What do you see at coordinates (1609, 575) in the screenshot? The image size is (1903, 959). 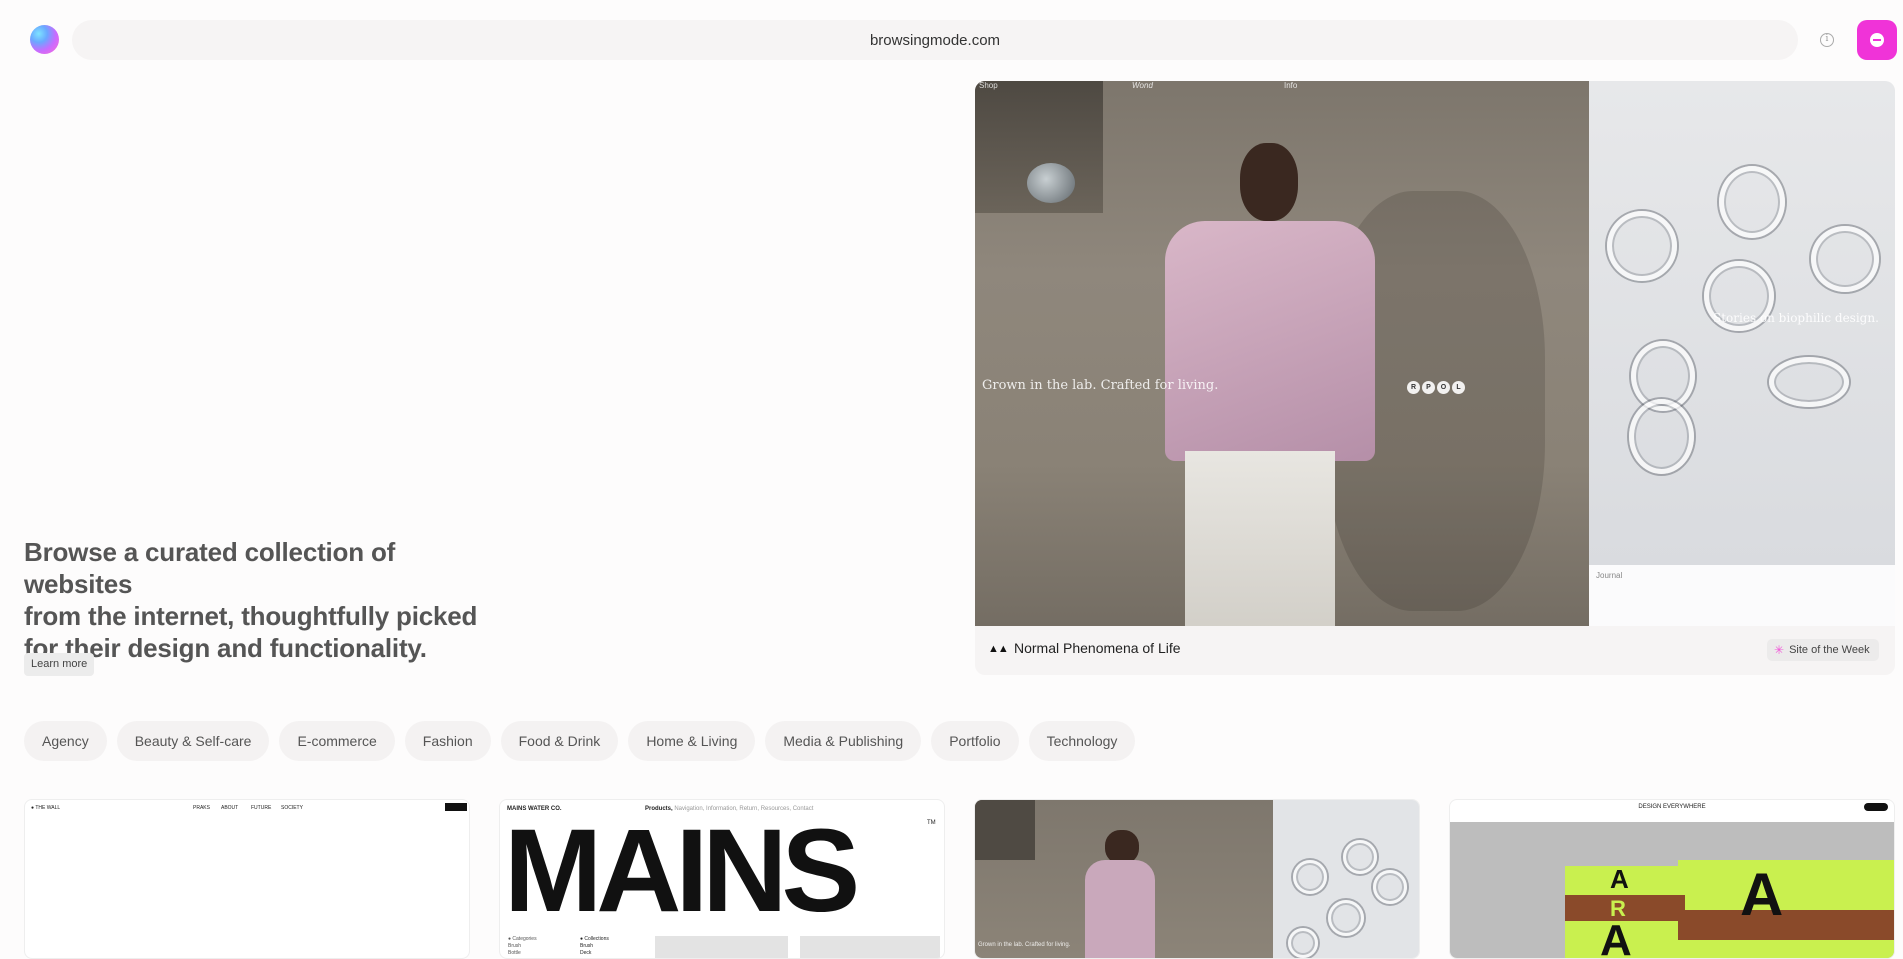 I see `journal-label: Journal` at bounding box center [1609, 575].